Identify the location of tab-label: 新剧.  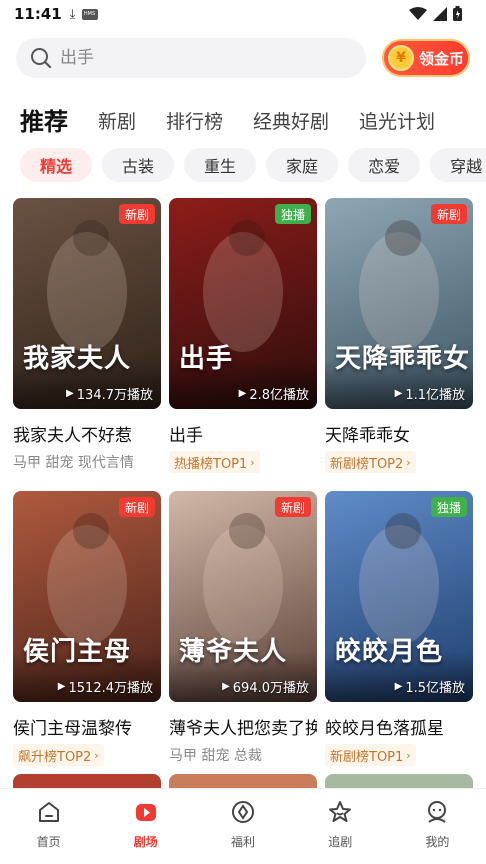
(117, 122).